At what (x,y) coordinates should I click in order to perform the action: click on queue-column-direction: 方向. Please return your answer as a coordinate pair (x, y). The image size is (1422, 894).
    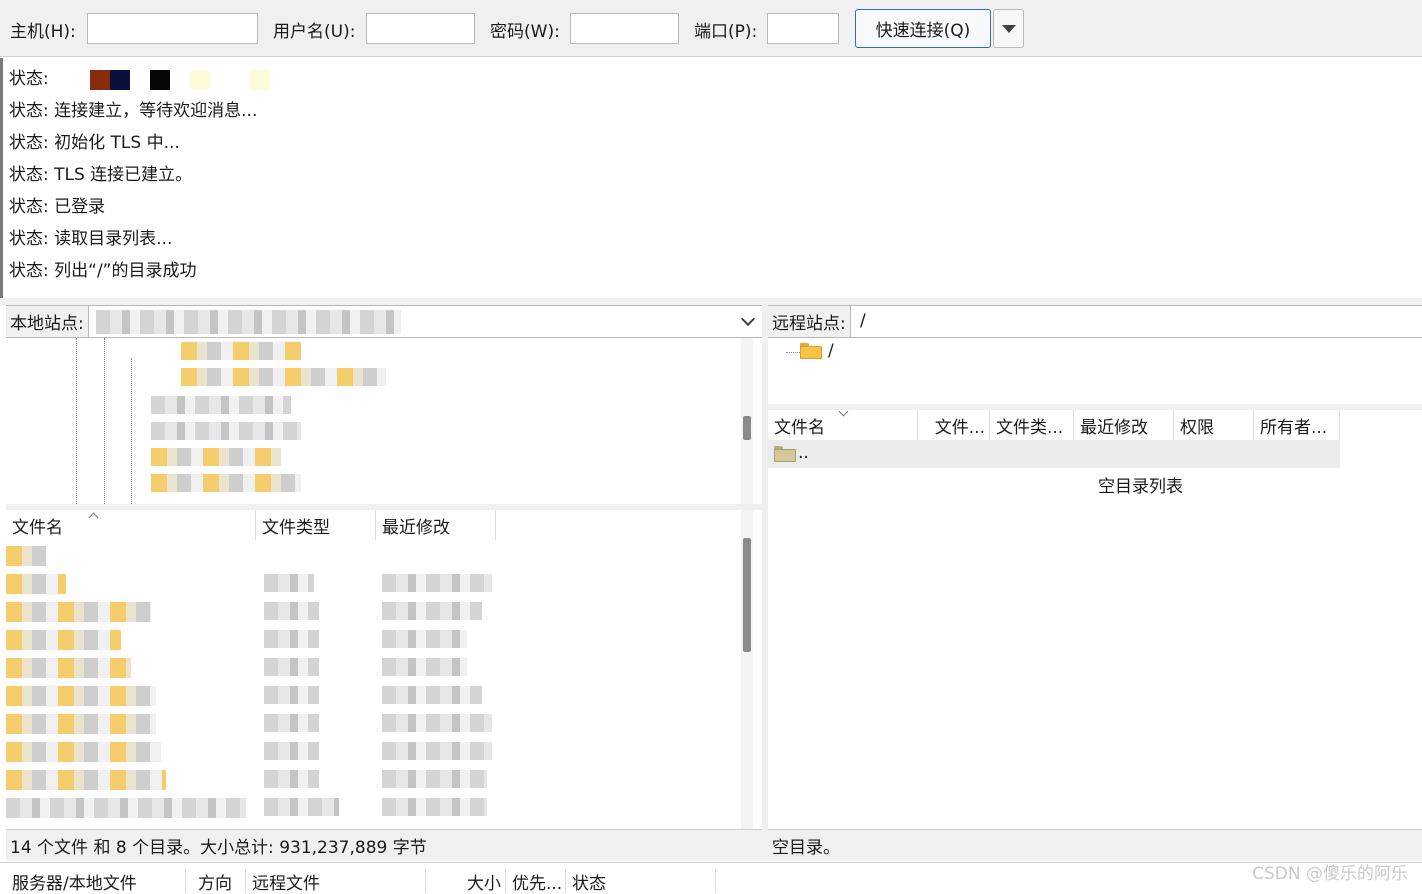
    Looking at the image, I should click on (219, 881).